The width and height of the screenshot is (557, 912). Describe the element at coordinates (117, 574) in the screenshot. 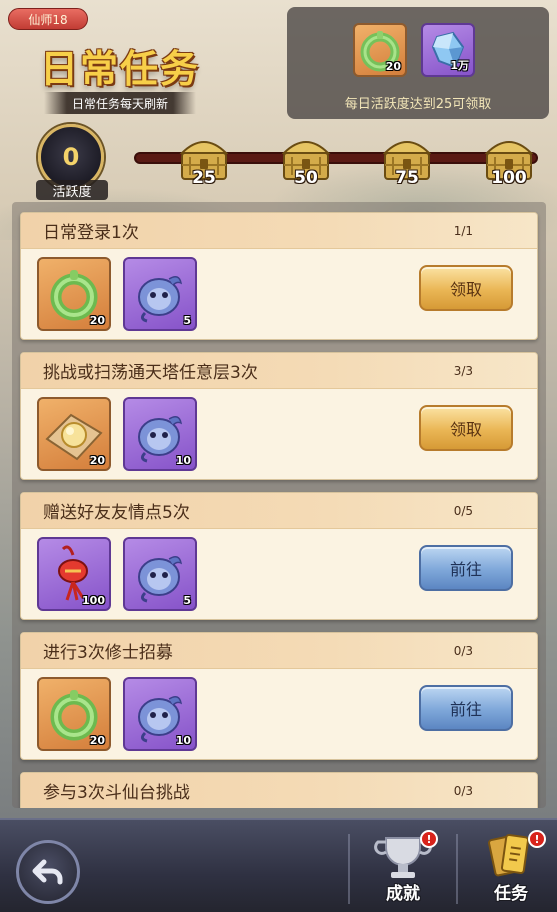

I see `task-rewards: 100 5` at that location.